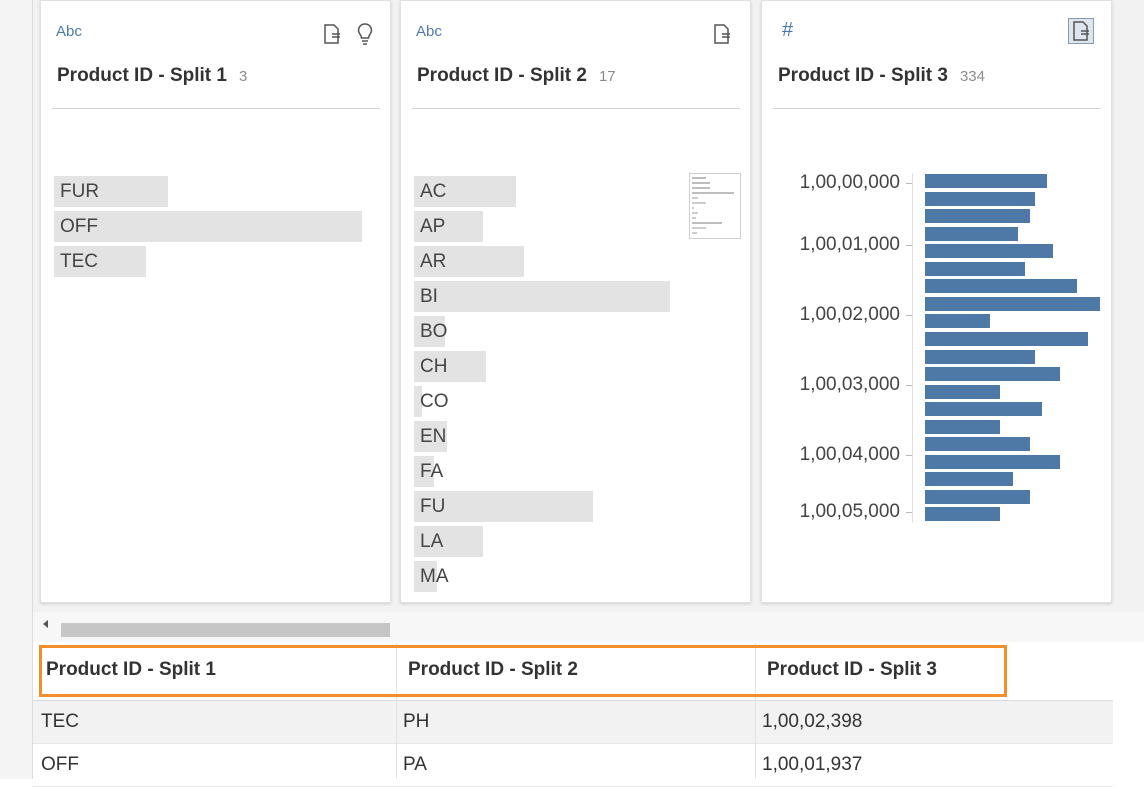  What do you see at coordinates (932, 722) in the screenshot?
I see `table-cell: 1,00,02,398` at bounding box center [932, 722].